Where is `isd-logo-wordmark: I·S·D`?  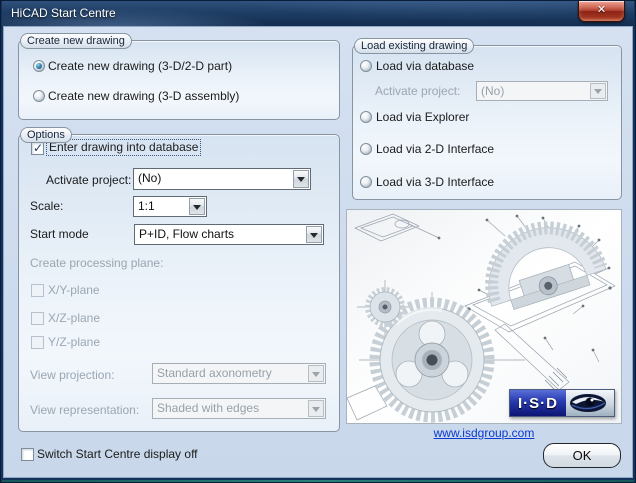
isd-logo-wordmark: I·S·D is located at coordinates (538, 403).